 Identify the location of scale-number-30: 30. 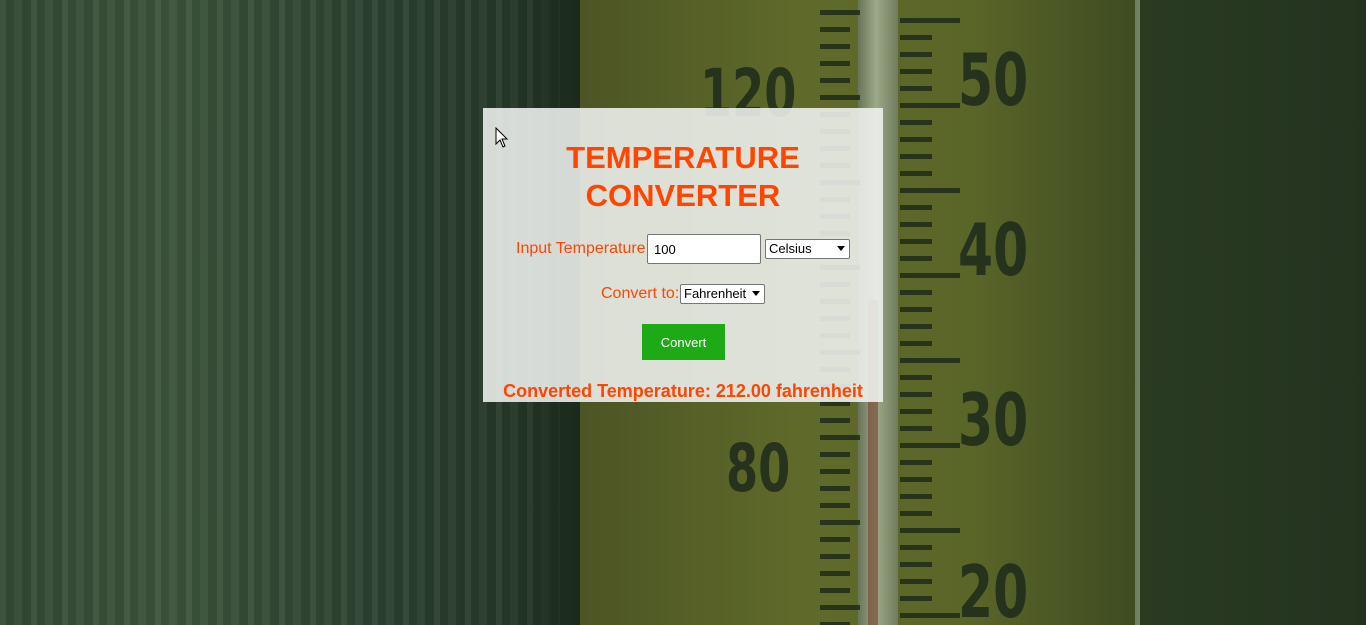
(993, 420).